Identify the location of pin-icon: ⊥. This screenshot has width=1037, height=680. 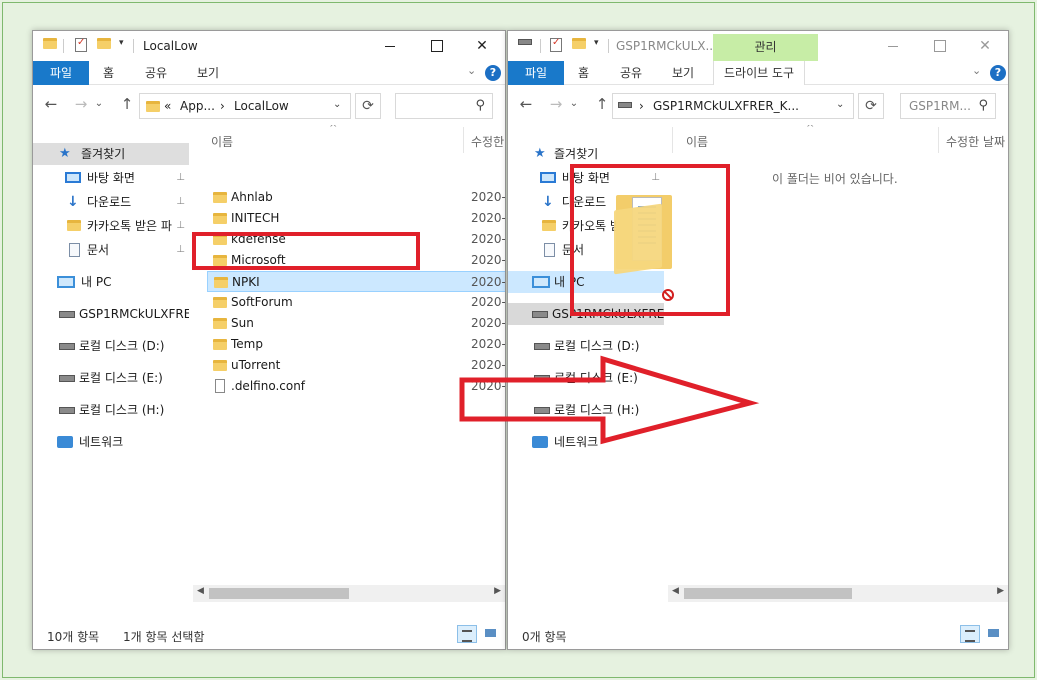
(180, 177).